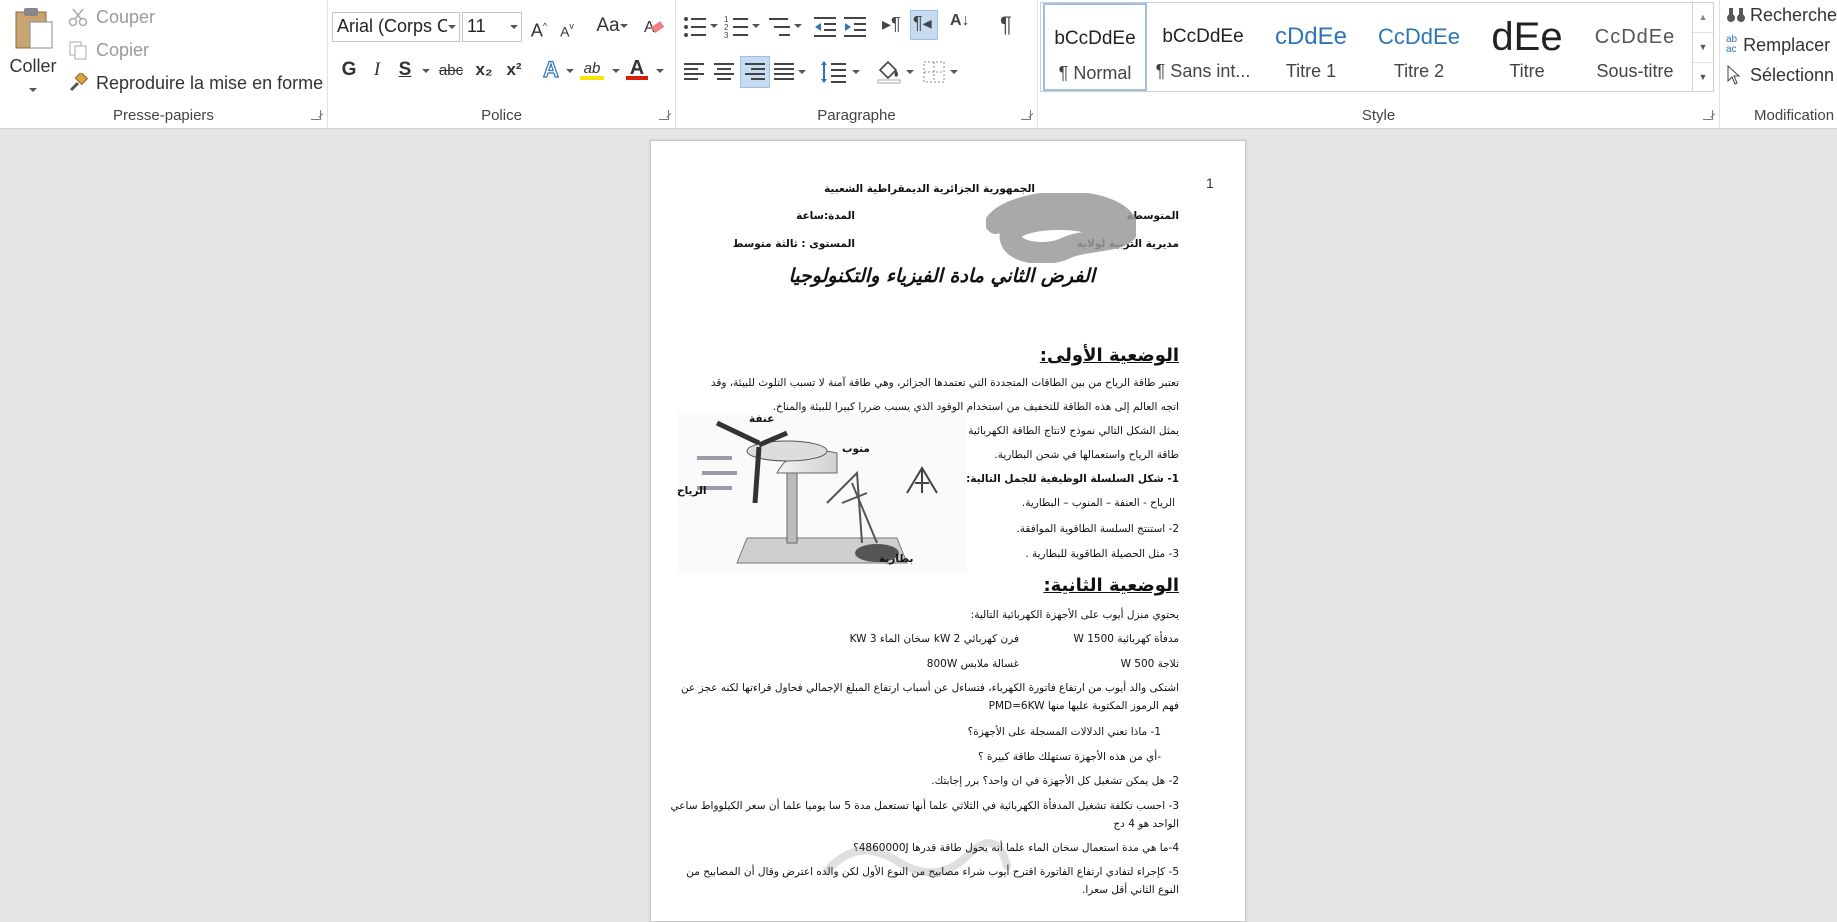  What do you see at coordinates (539, 26) in the screenshot?
I see `grow-font-button: A^` at bounding box center [539, 26].